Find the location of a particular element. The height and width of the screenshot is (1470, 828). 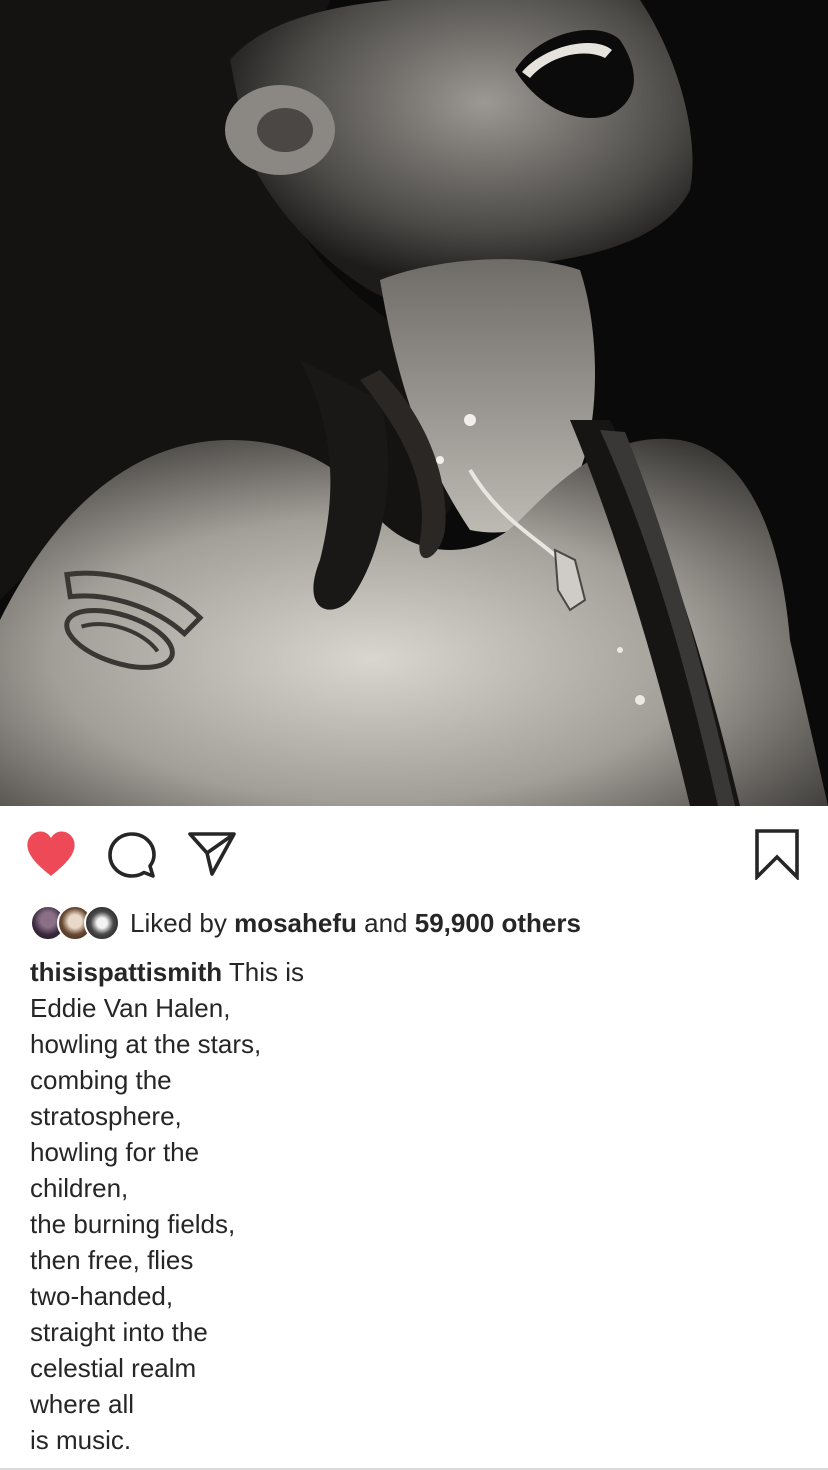

caption-line: straight into the is located at coordinates (119, 1332).